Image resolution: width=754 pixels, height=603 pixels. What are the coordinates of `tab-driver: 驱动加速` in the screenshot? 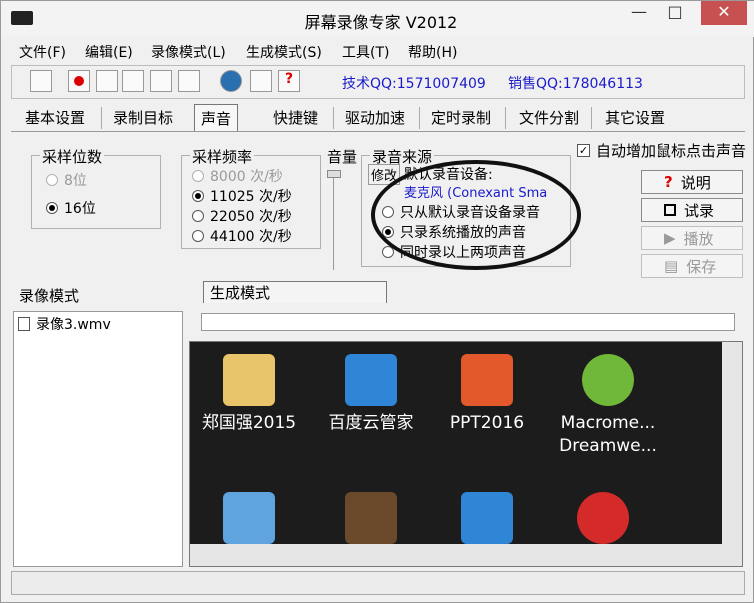 It's located at (375, 119).